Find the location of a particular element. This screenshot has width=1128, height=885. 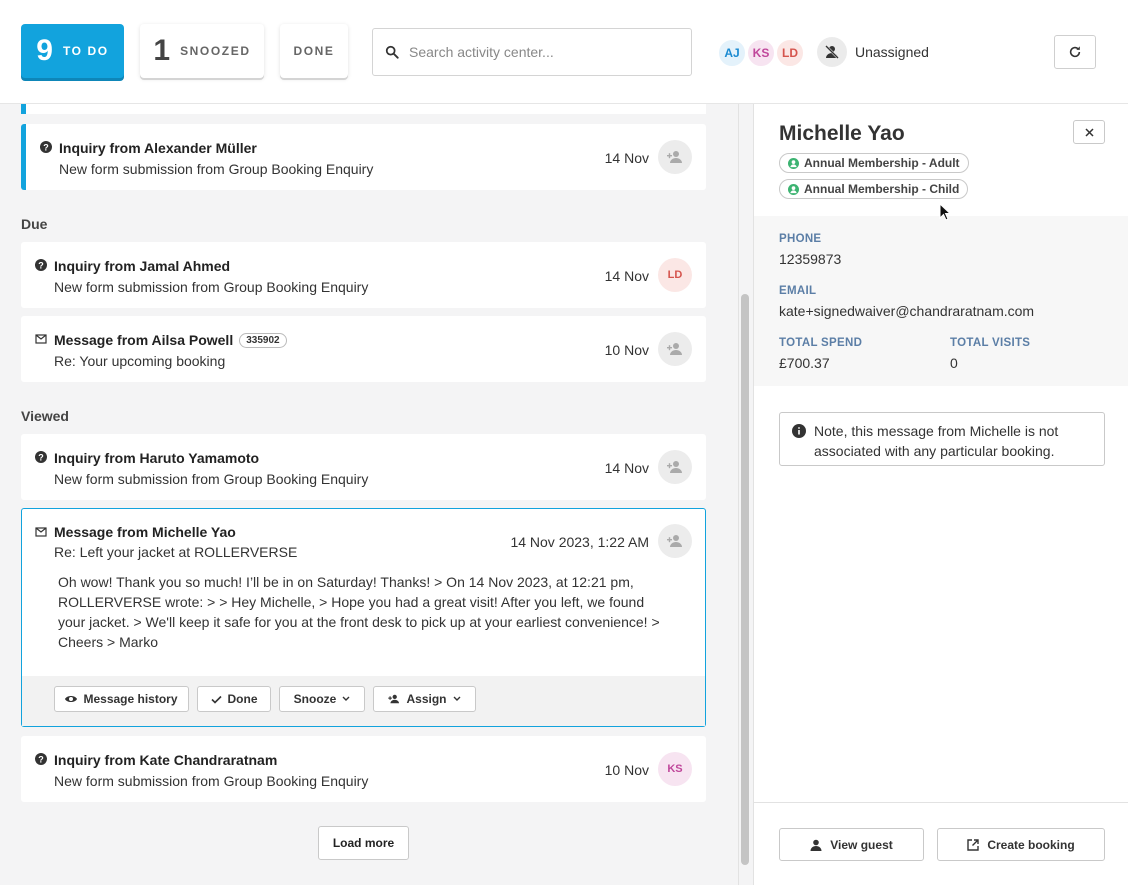

panel-divider is located at coordinates (738, 494).